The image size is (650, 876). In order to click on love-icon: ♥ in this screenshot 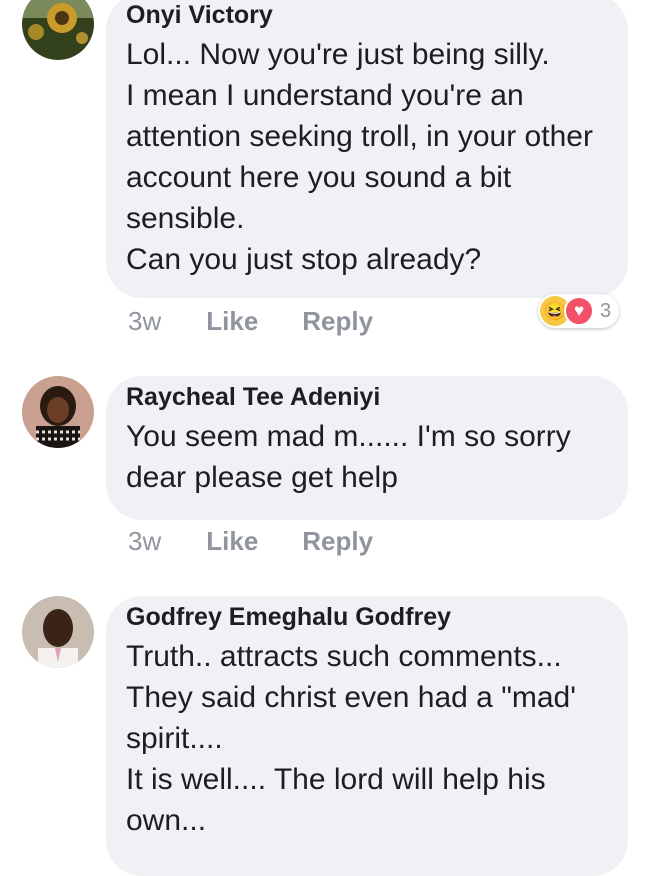, I will do `click(579, 311)`.